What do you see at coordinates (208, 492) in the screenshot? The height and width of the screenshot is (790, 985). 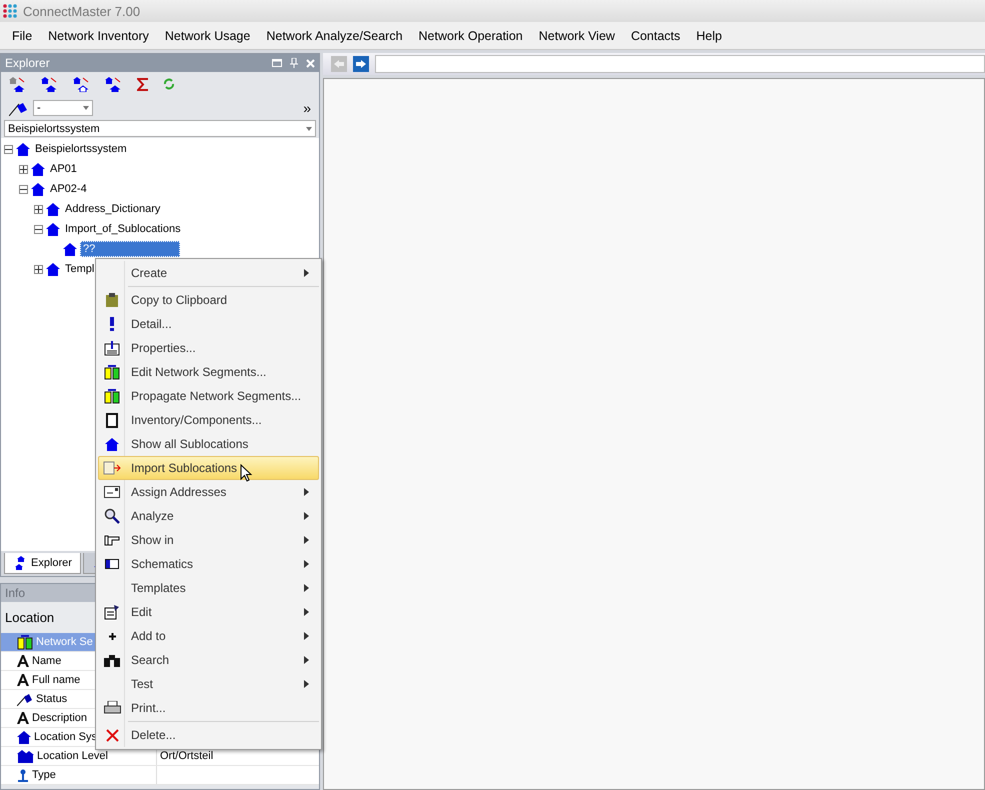 I see `menu-entry: Assign Addresses` at bounding box center [208, 492].